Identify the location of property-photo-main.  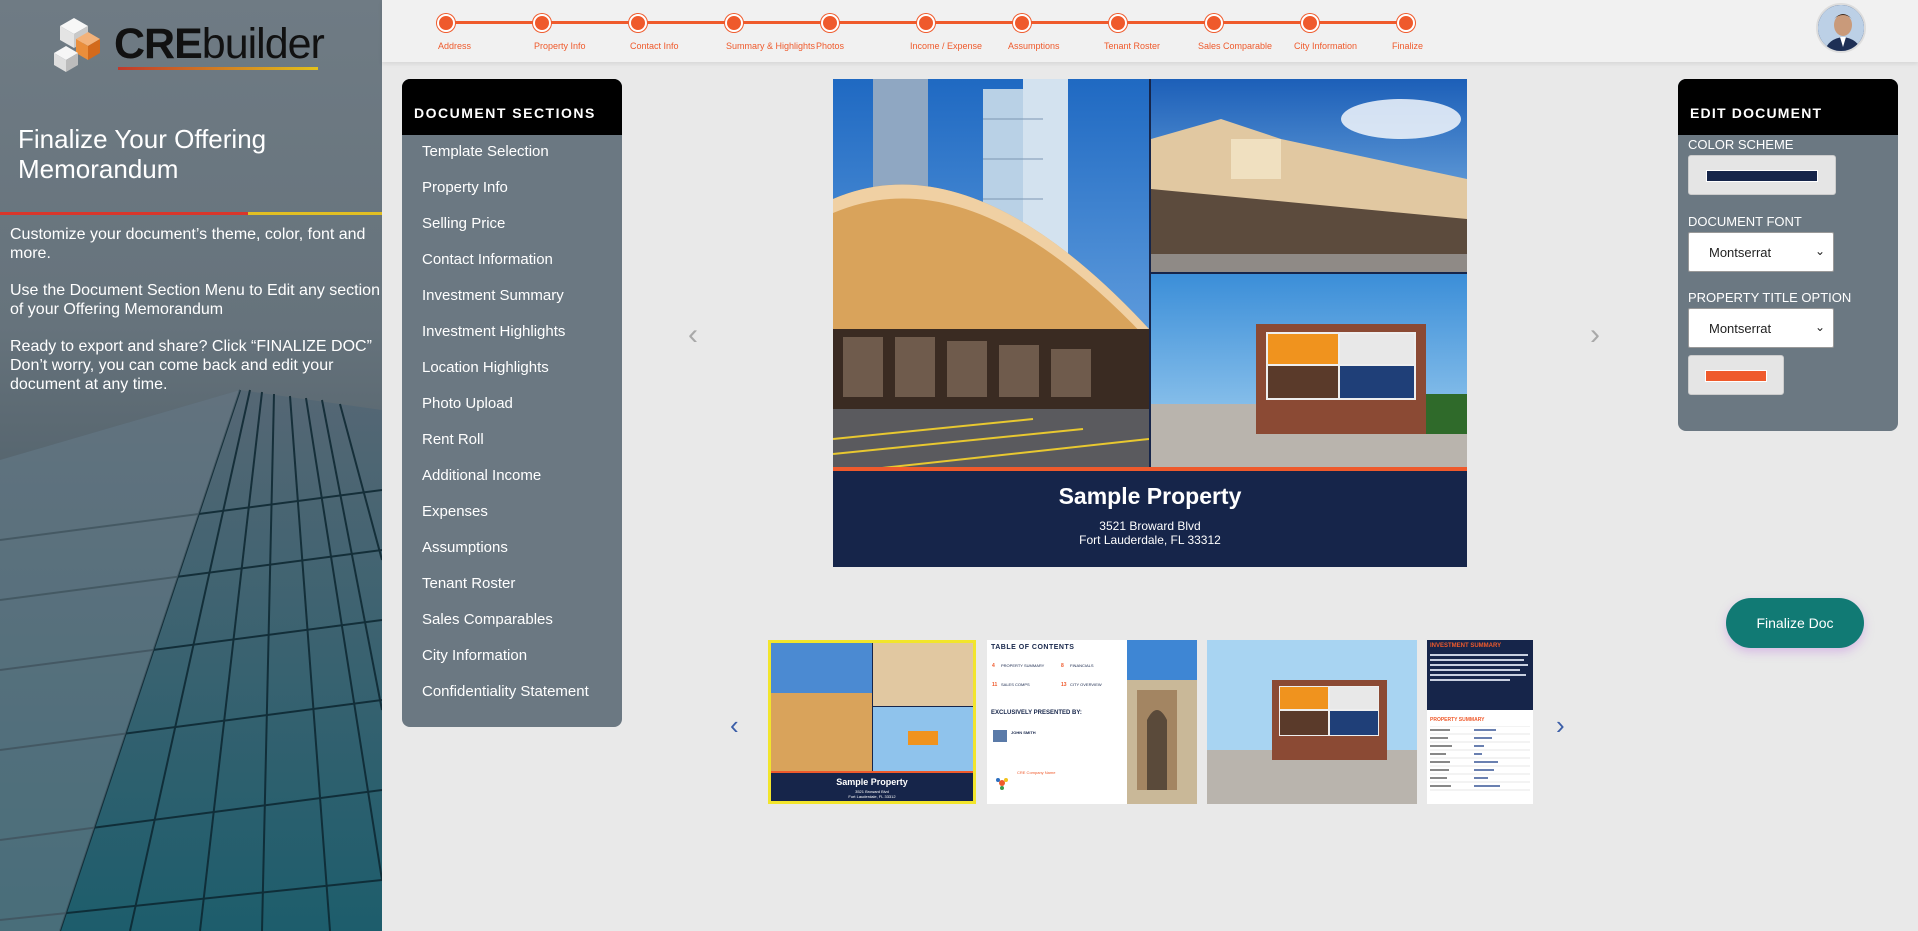
(991, 274).